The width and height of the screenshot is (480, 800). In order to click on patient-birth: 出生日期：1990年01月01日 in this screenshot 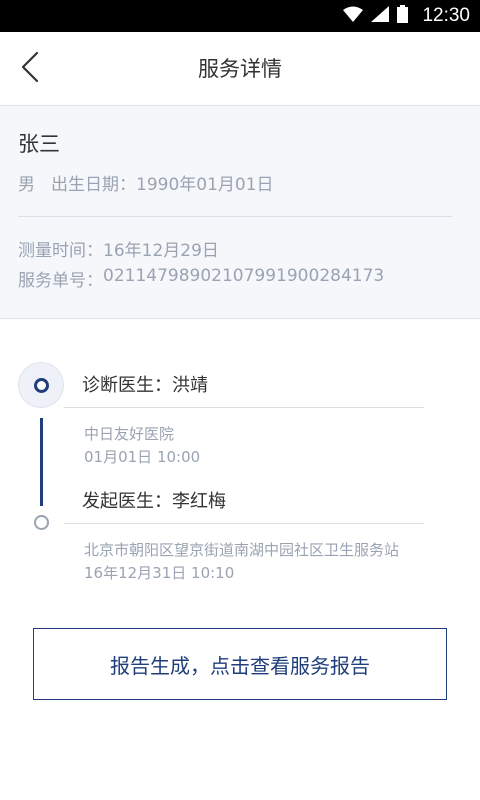, I will do `click(162, 182)`.